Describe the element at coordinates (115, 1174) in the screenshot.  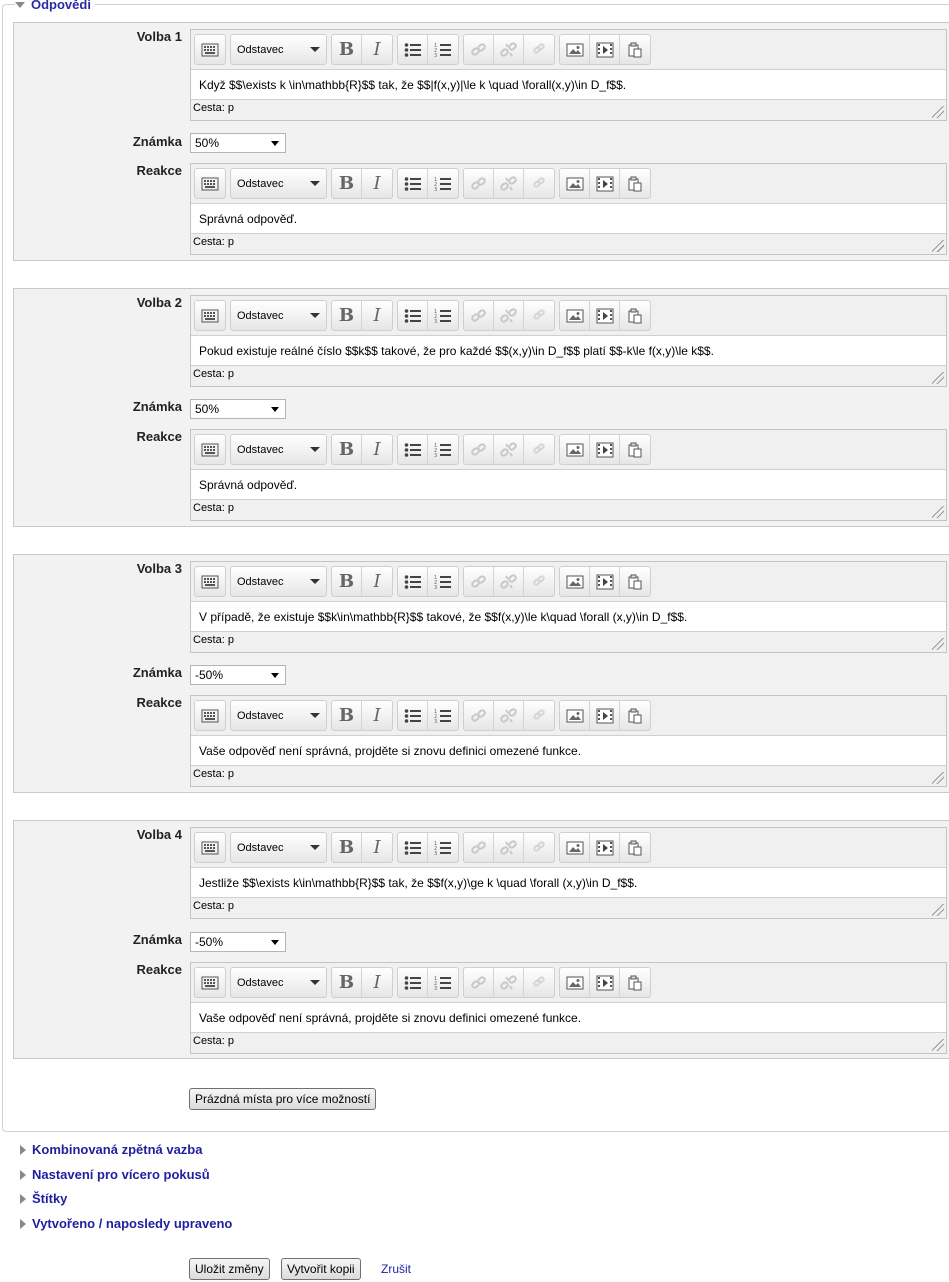
I see `section-multiple-tries: Nastavení pro vícero pokusů` at that location.